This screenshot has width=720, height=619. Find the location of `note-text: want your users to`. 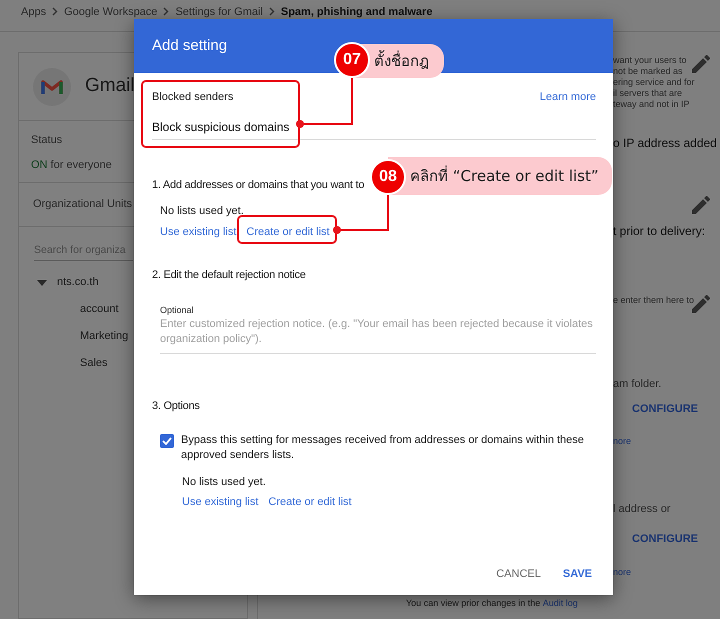

note-text: want your users to is located at coordinates (650, 60).